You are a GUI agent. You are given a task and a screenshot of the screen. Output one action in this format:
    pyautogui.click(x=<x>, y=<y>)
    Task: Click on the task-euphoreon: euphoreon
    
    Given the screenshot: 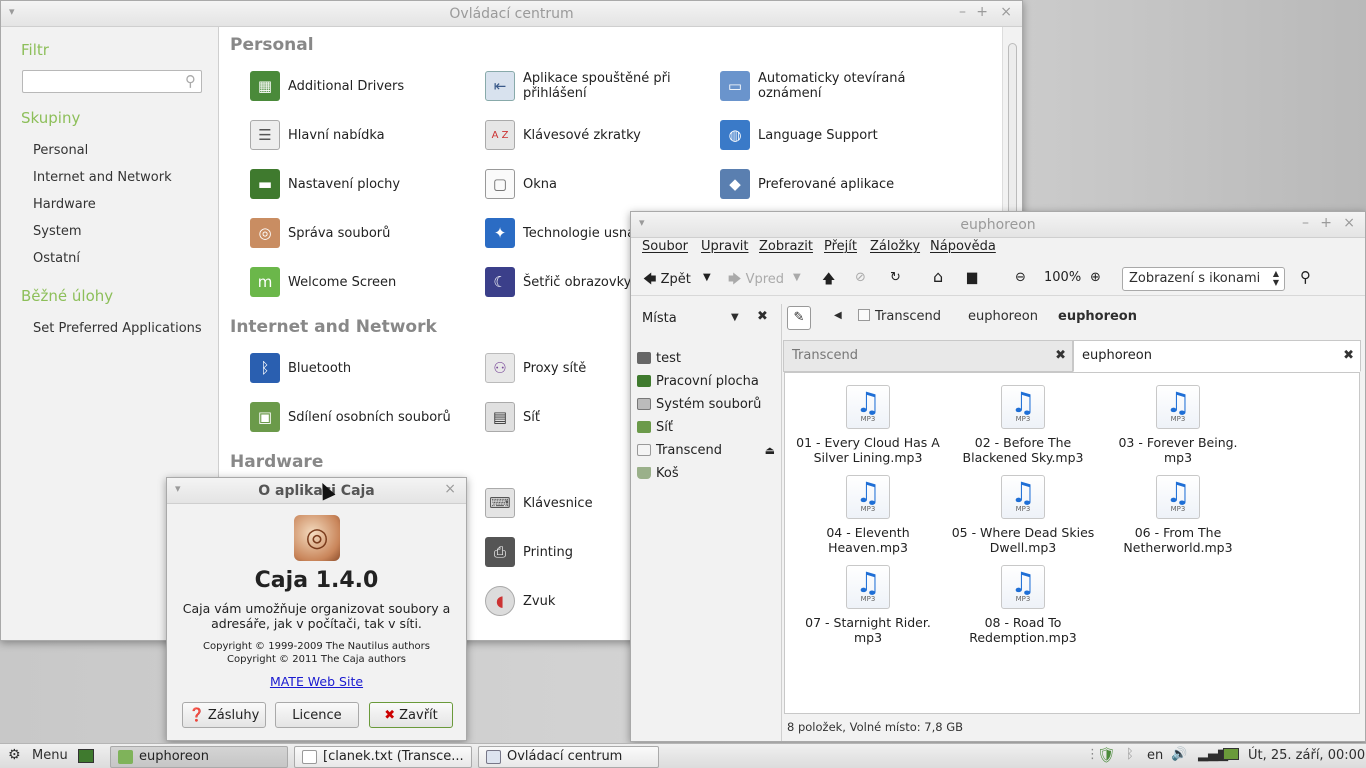 What is the action you would take?
    pyautogui.click(x=199, y=757)
    